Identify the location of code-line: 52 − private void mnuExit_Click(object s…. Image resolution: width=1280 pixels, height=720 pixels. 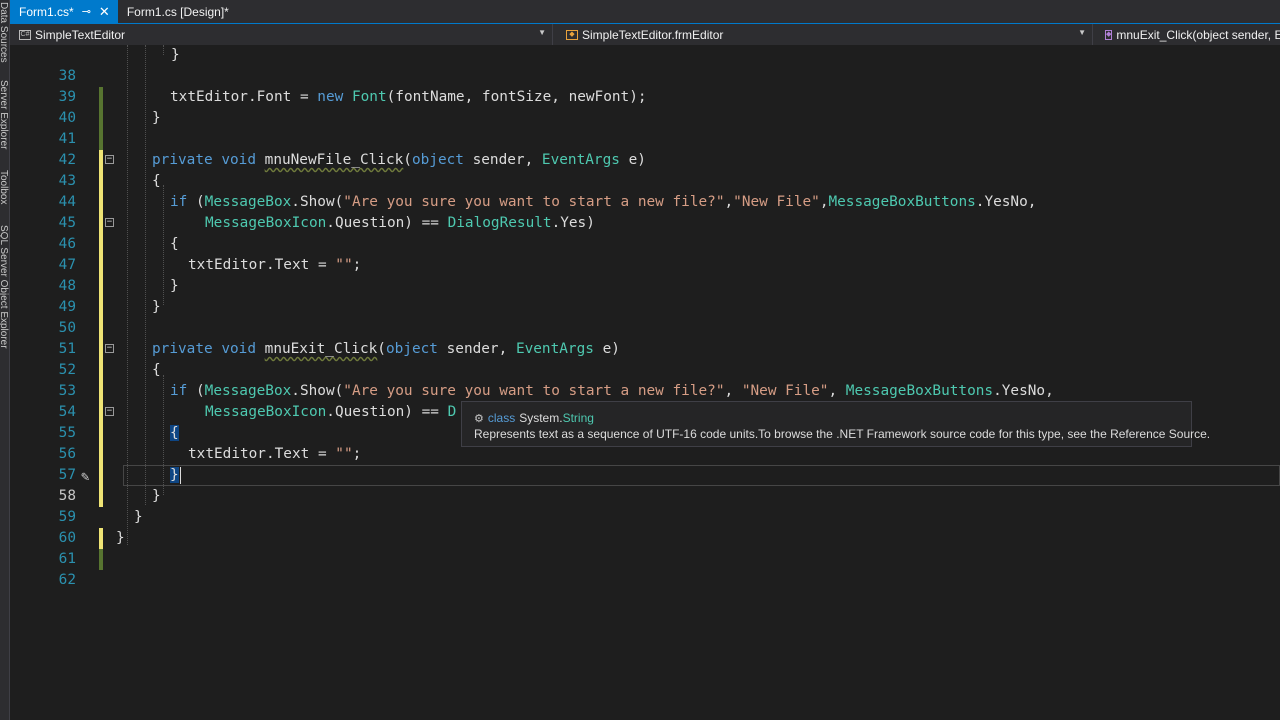
(645, 370).